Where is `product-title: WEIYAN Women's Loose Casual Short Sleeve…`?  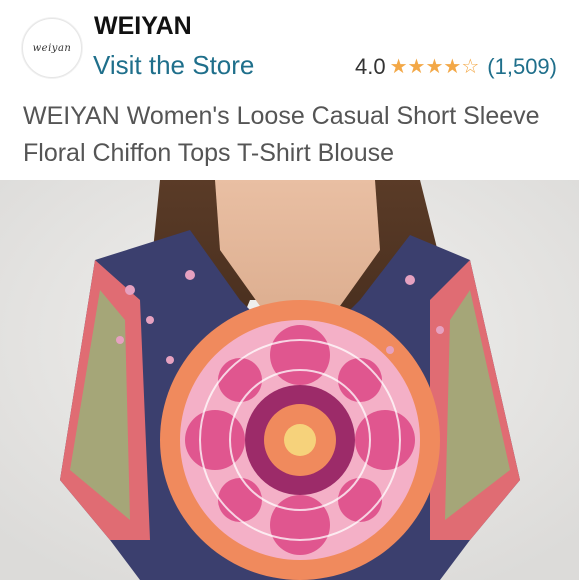 product-title: WEIYAN Women's Loose Casual Short Sleeve… is located at coordinates (281, 134).